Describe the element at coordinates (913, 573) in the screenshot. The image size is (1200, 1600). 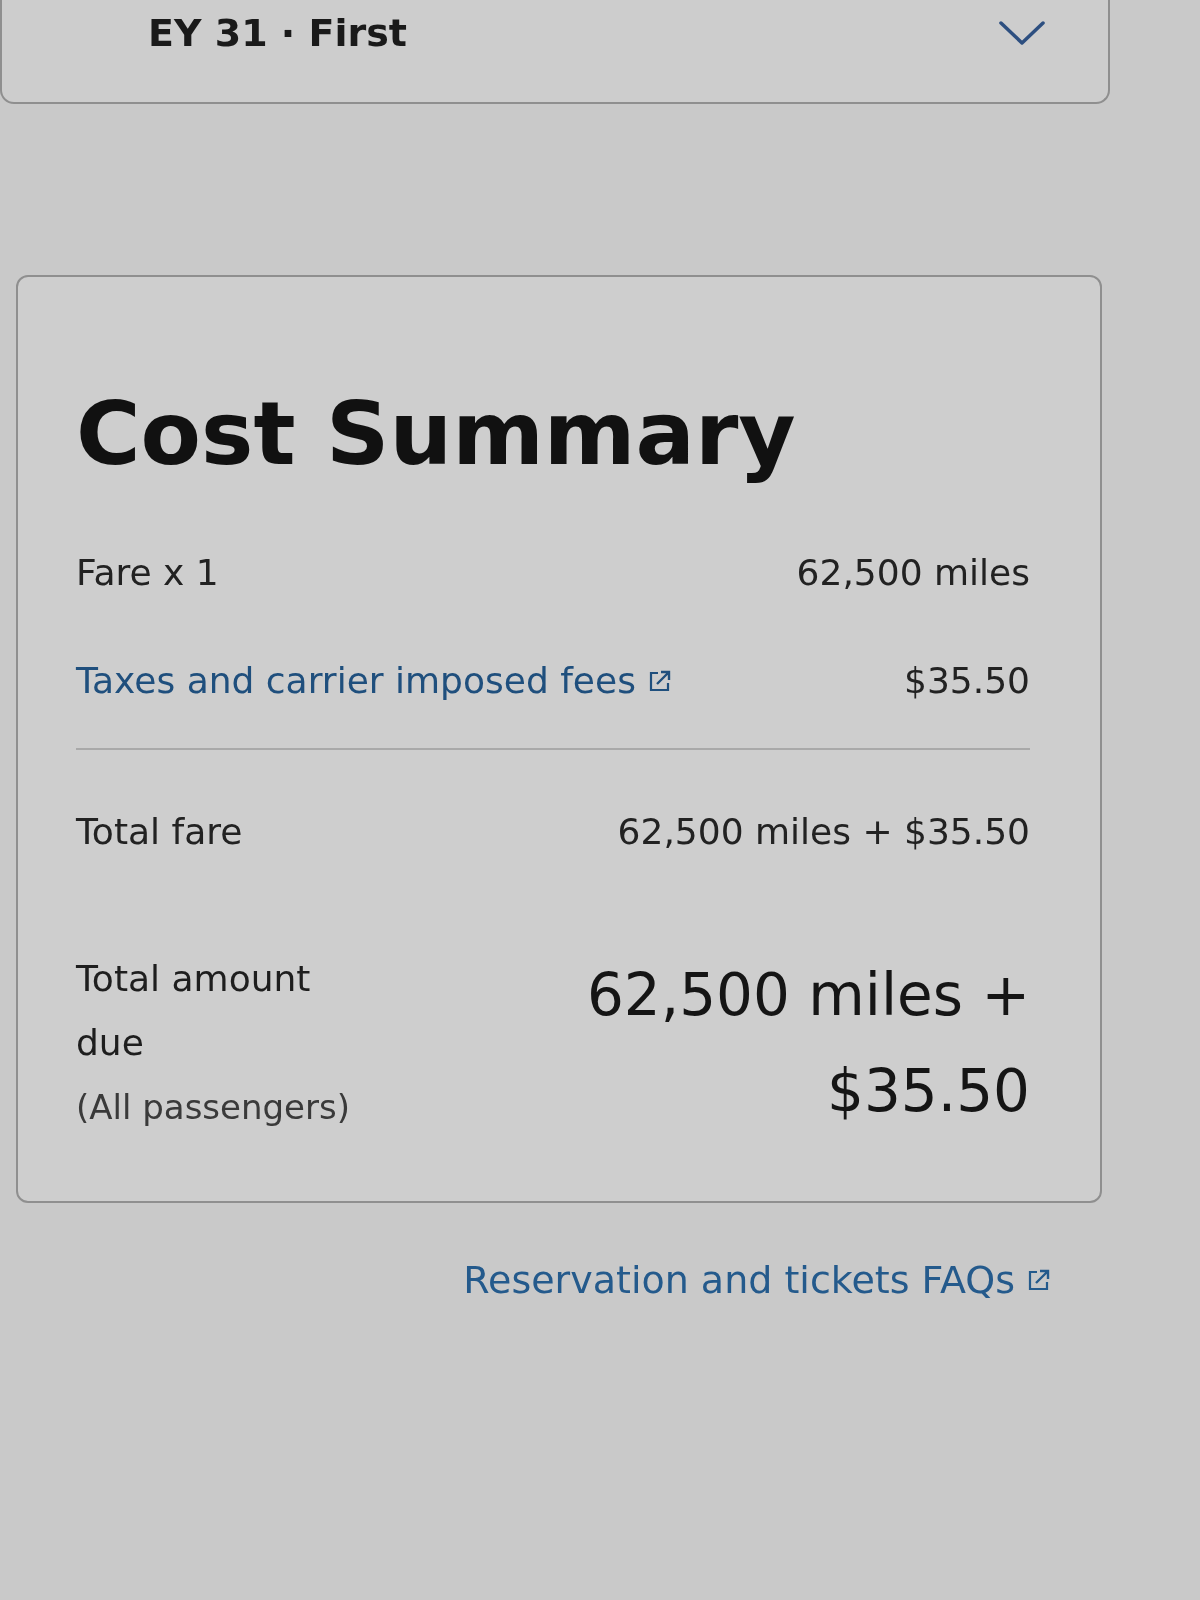
I see `row-amount: 62,500 miles` at that location.